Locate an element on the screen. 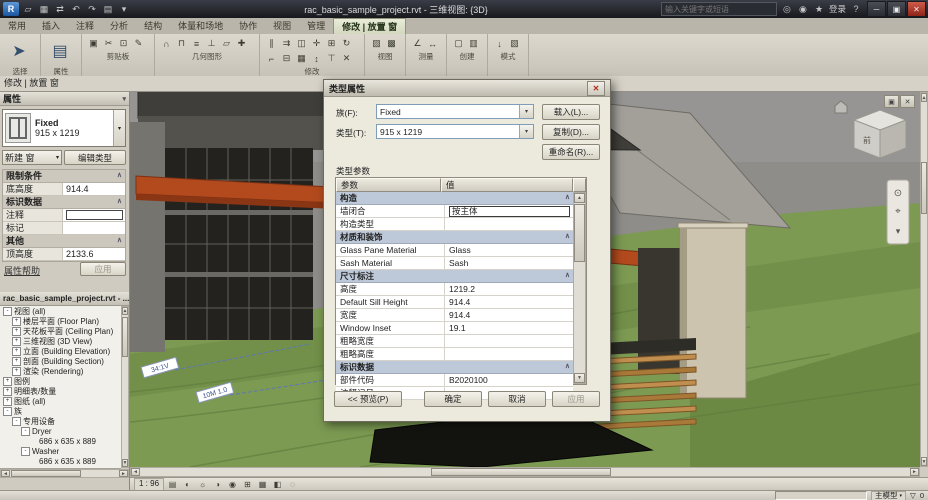 The image size is (928, 500). param-group: 尺寸标注 ∧ is located at coordinates (454, 276).